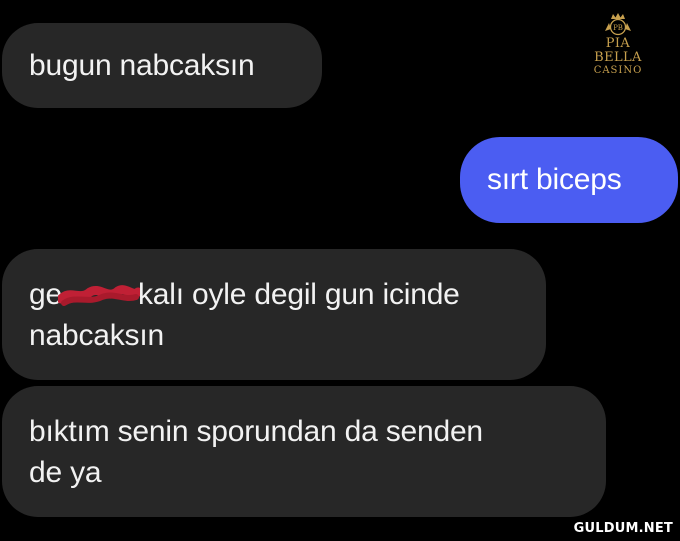  What do you see at coordinates (256, 431) in the screenshot?
I see `message-line: bıktım senin sporundan da senden` at bounding box center [256, 431].